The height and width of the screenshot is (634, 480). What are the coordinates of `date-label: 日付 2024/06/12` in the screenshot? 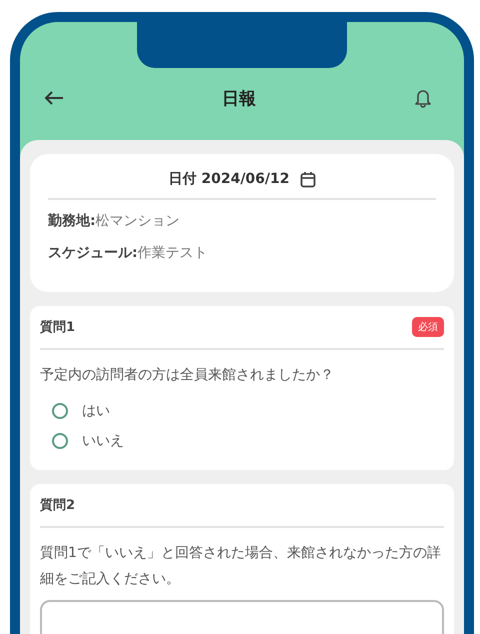 It's located at (229, 179).